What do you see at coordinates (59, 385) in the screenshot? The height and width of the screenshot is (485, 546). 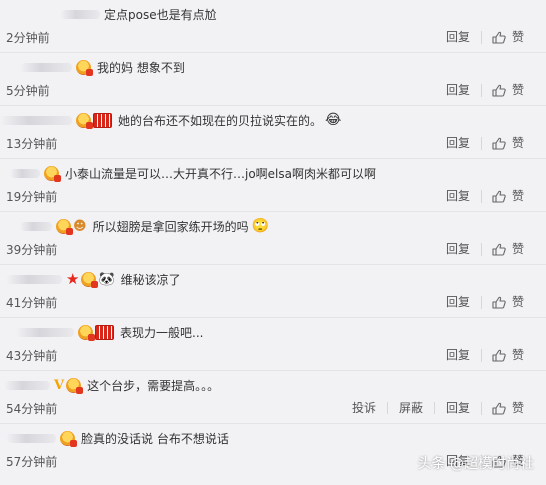 I see `verified-v-icon: V` at bounding box center [59, 385].